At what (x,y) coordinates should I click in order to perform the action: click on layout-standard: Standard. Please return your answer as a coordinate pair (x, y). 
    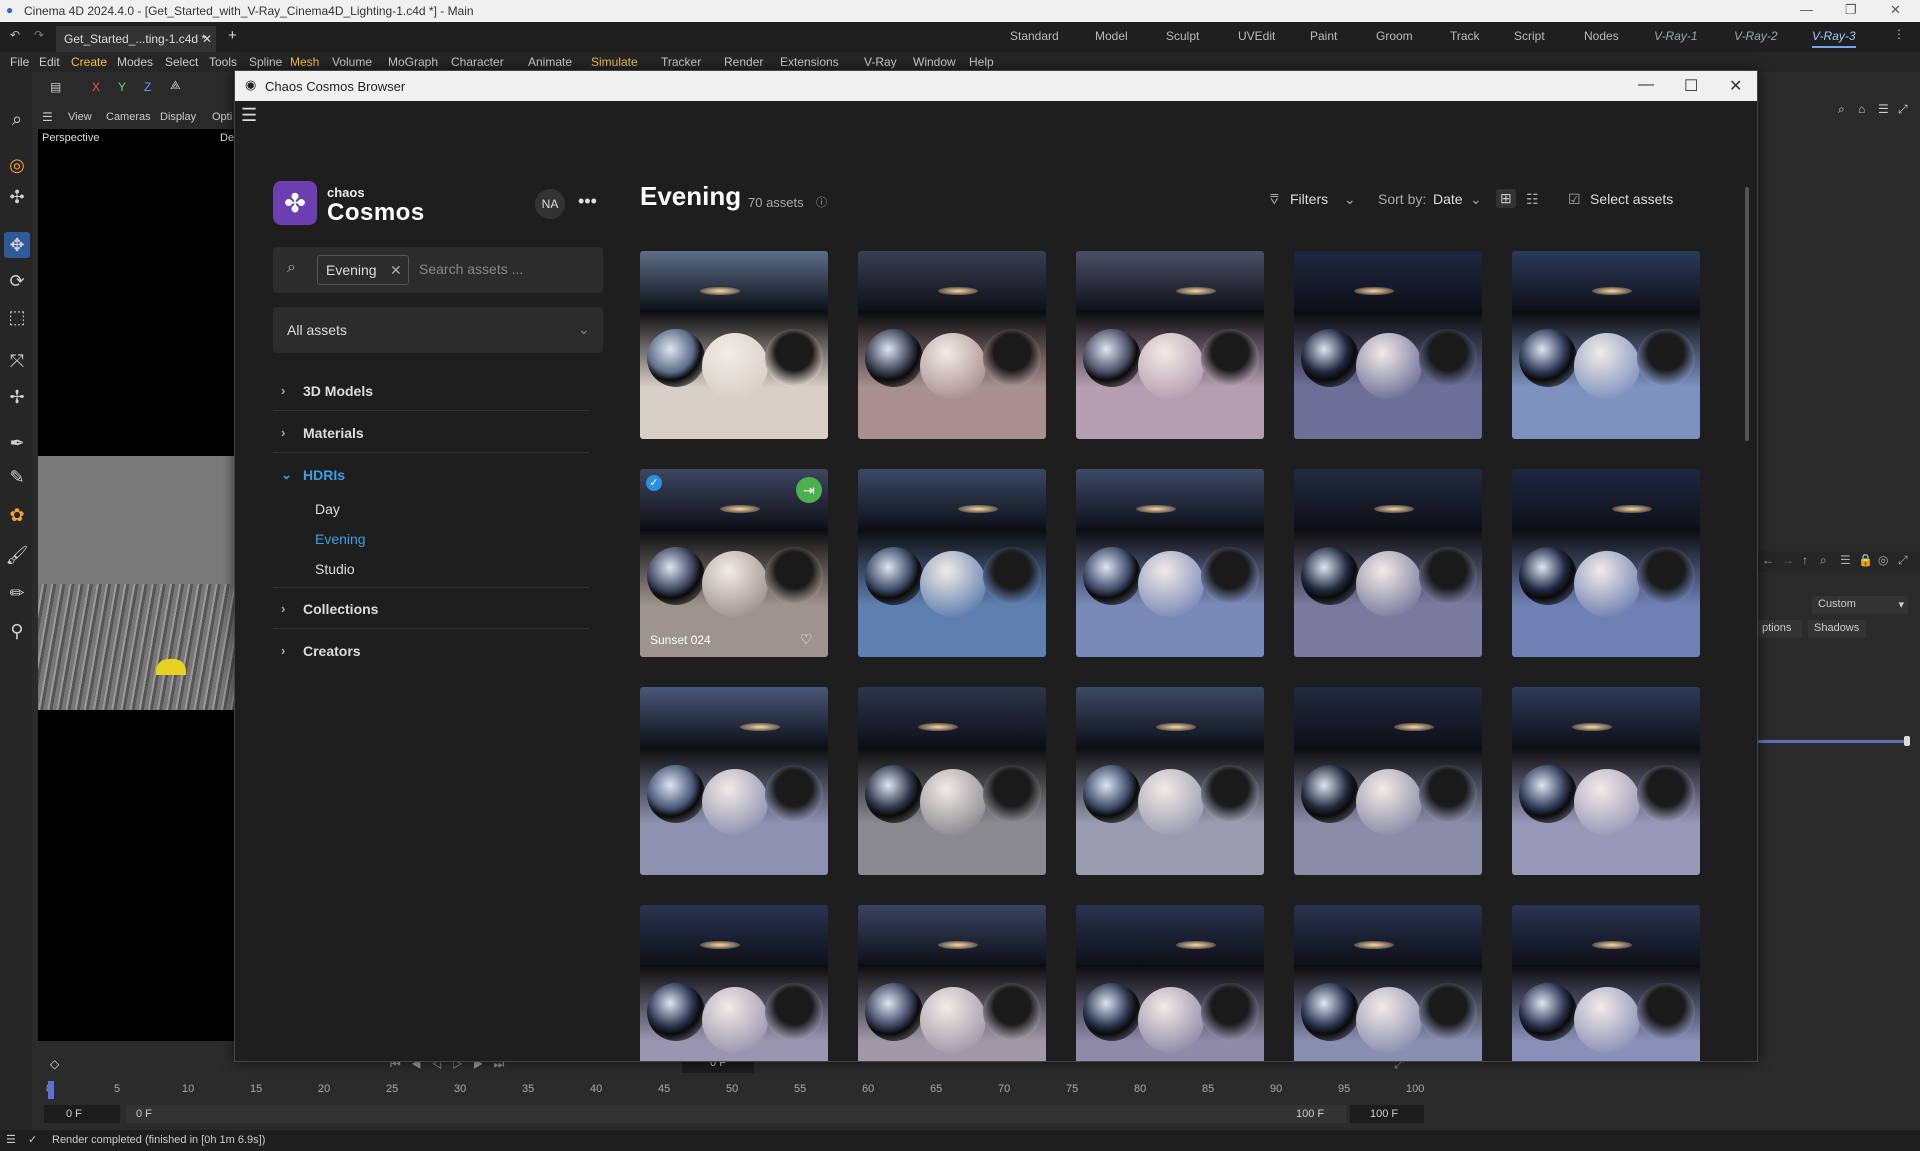
    Looking at the image, I should click on (1034, 36).